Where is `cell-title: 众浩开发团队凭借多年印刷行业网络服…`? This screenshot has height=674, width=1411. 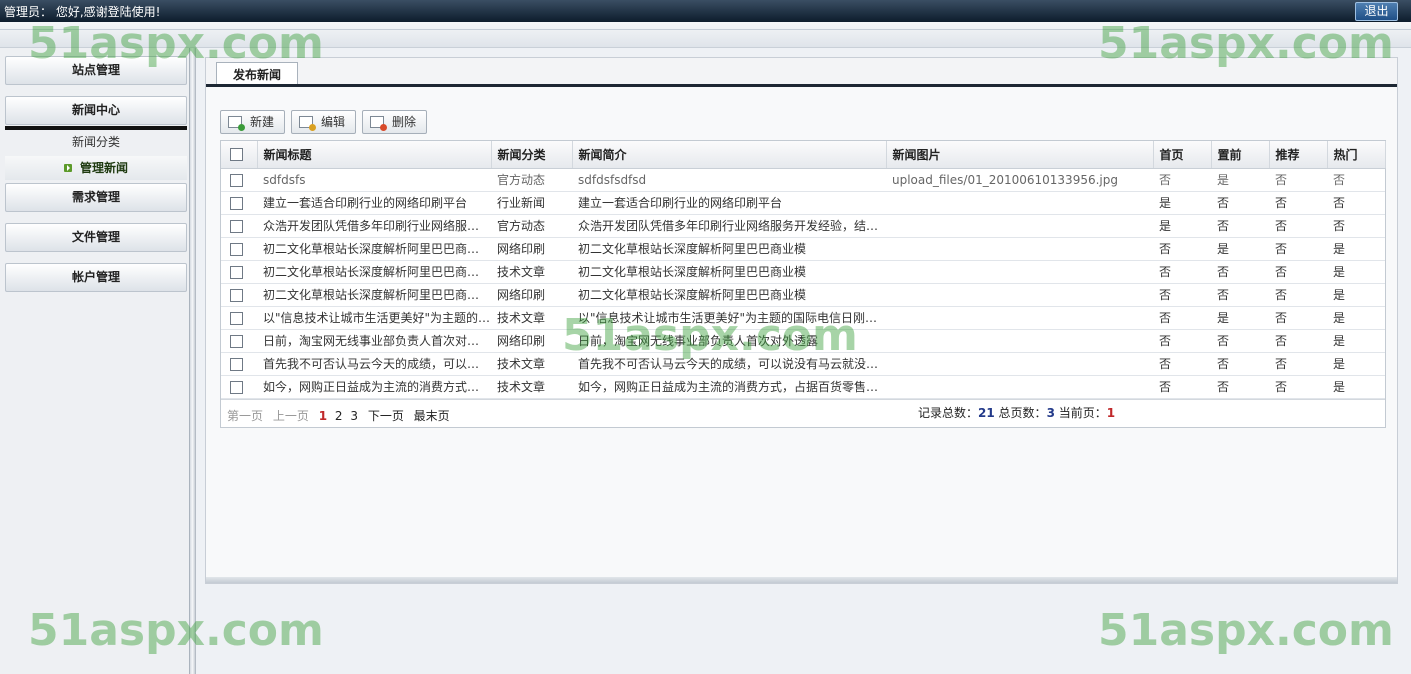 cell-title: 众浩开发团队凭借多年印刷行业网络服… is located at coordinates (374, 226).